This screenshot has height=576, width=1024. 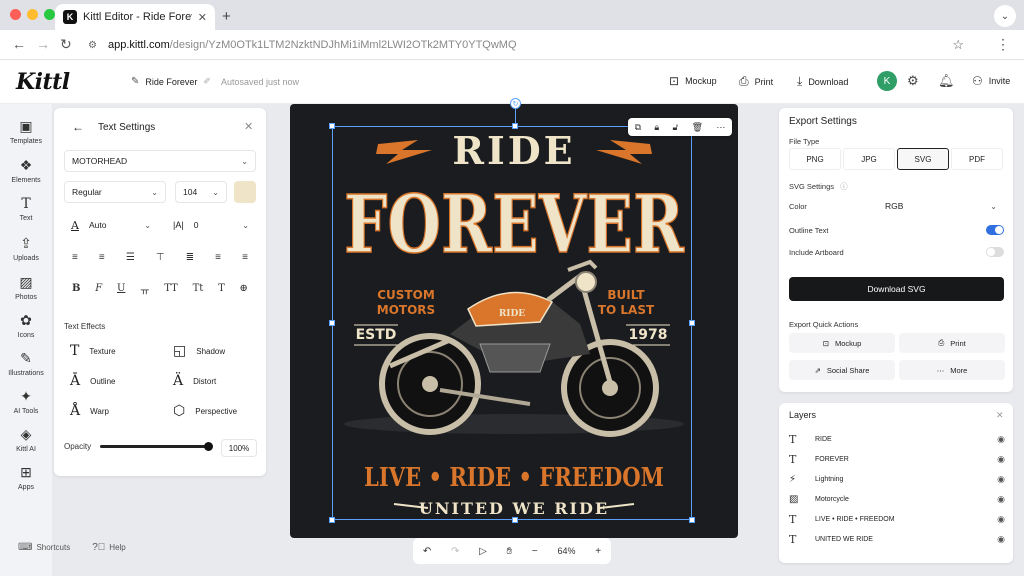 I want to click on include-artboard-toggle, so click(x=995, y=252).